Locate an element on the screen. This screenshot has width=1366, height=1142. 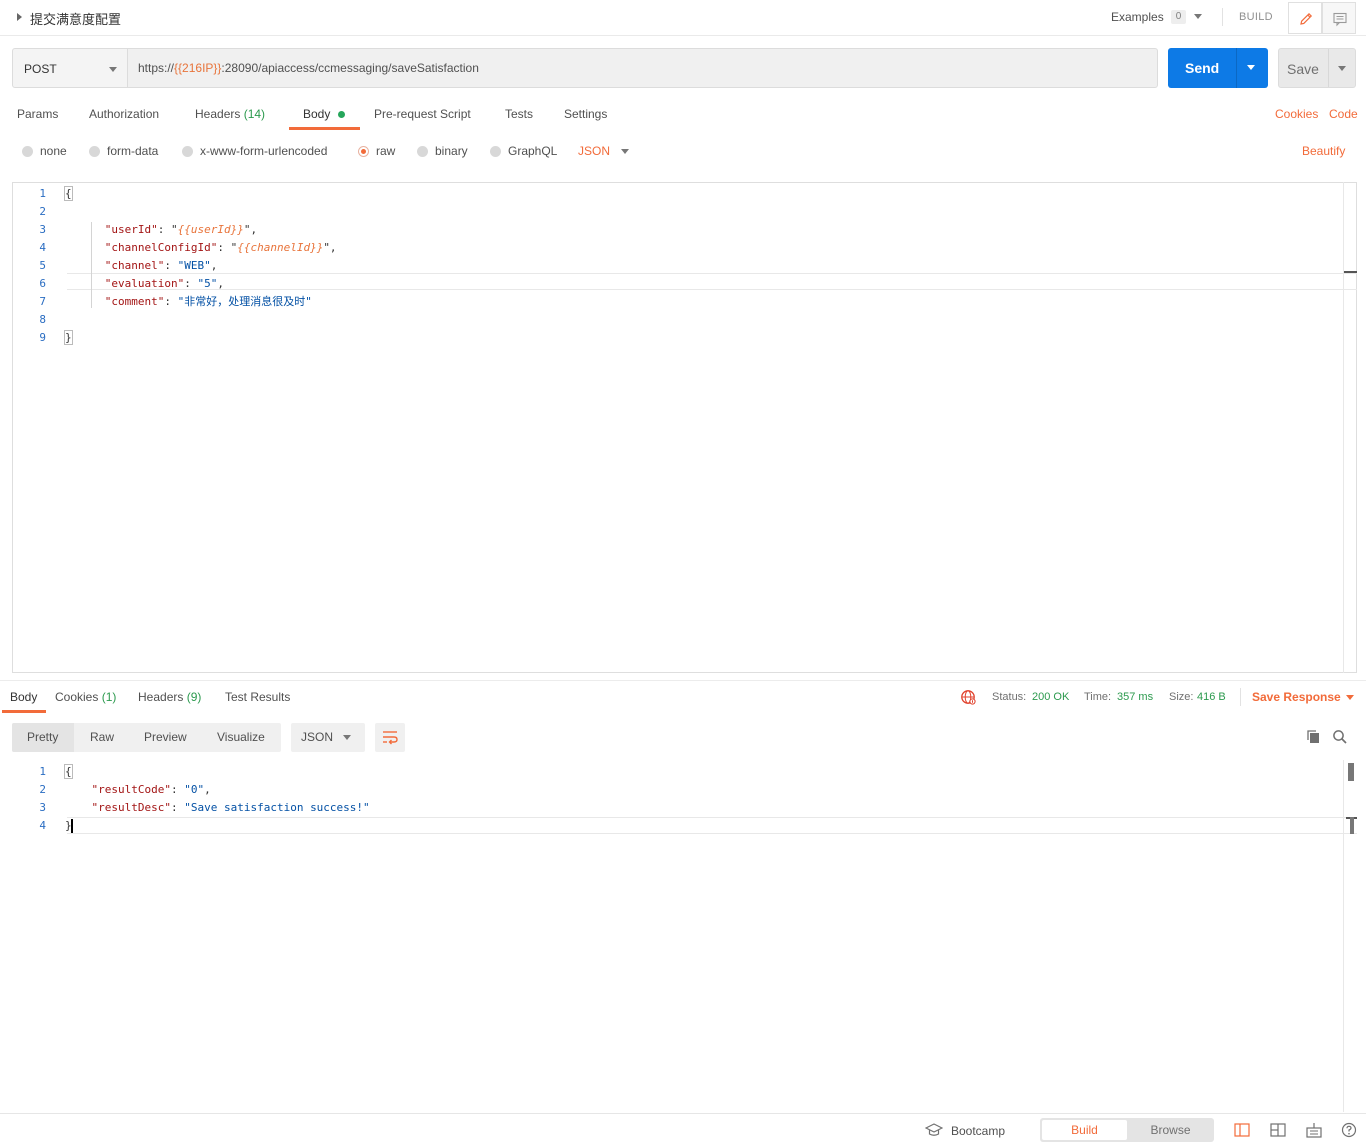
code-line: { is located at coordinates (200, 194).